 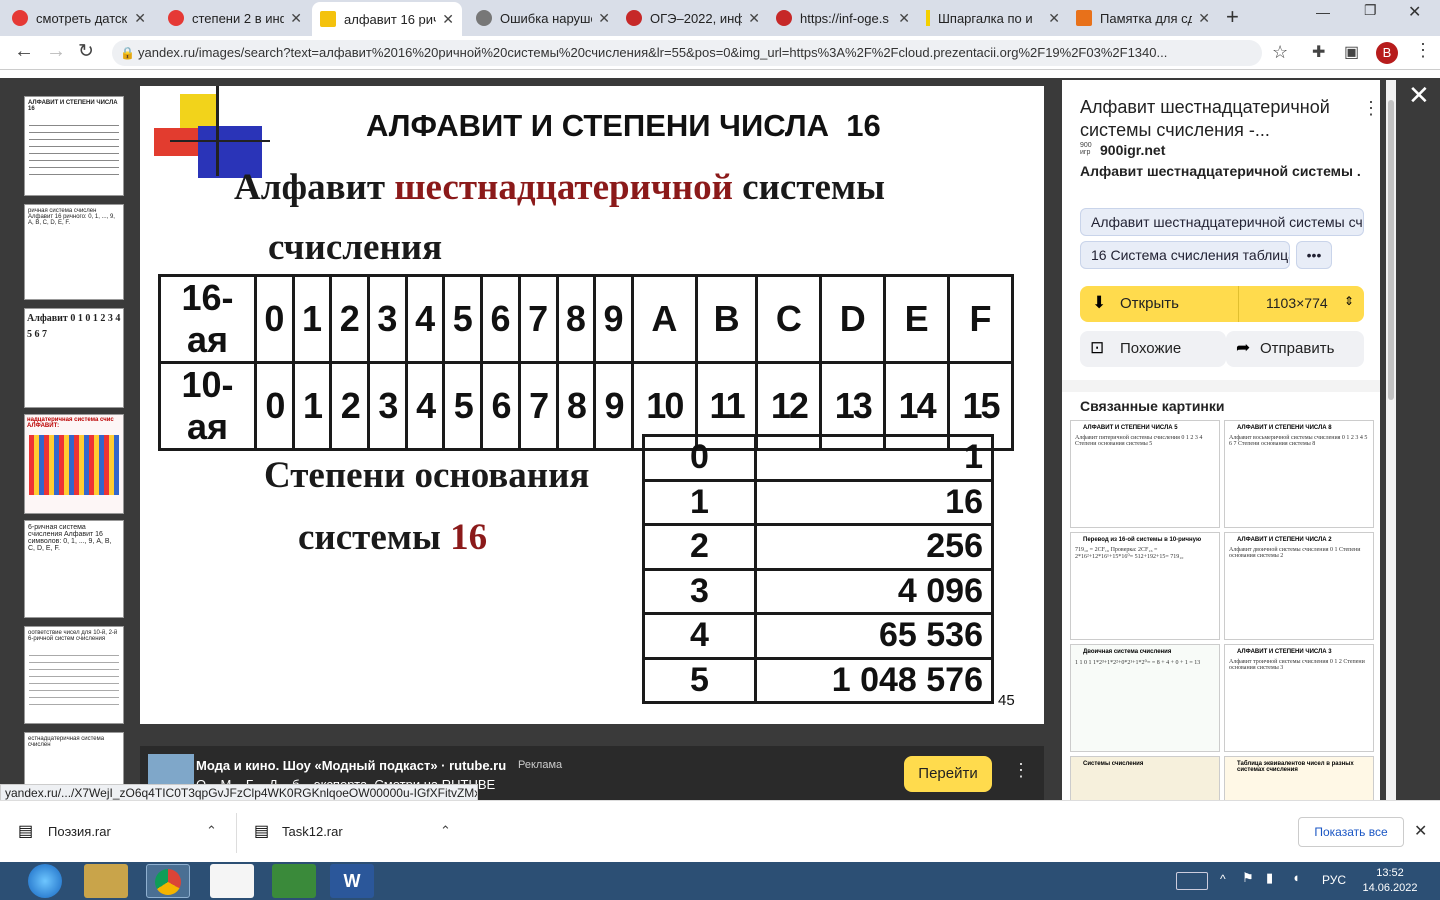 What do you see at coordinates (274, 406) in the screenshot?
I see `dec-value-cell: 0` at bounding box center [274, 406].